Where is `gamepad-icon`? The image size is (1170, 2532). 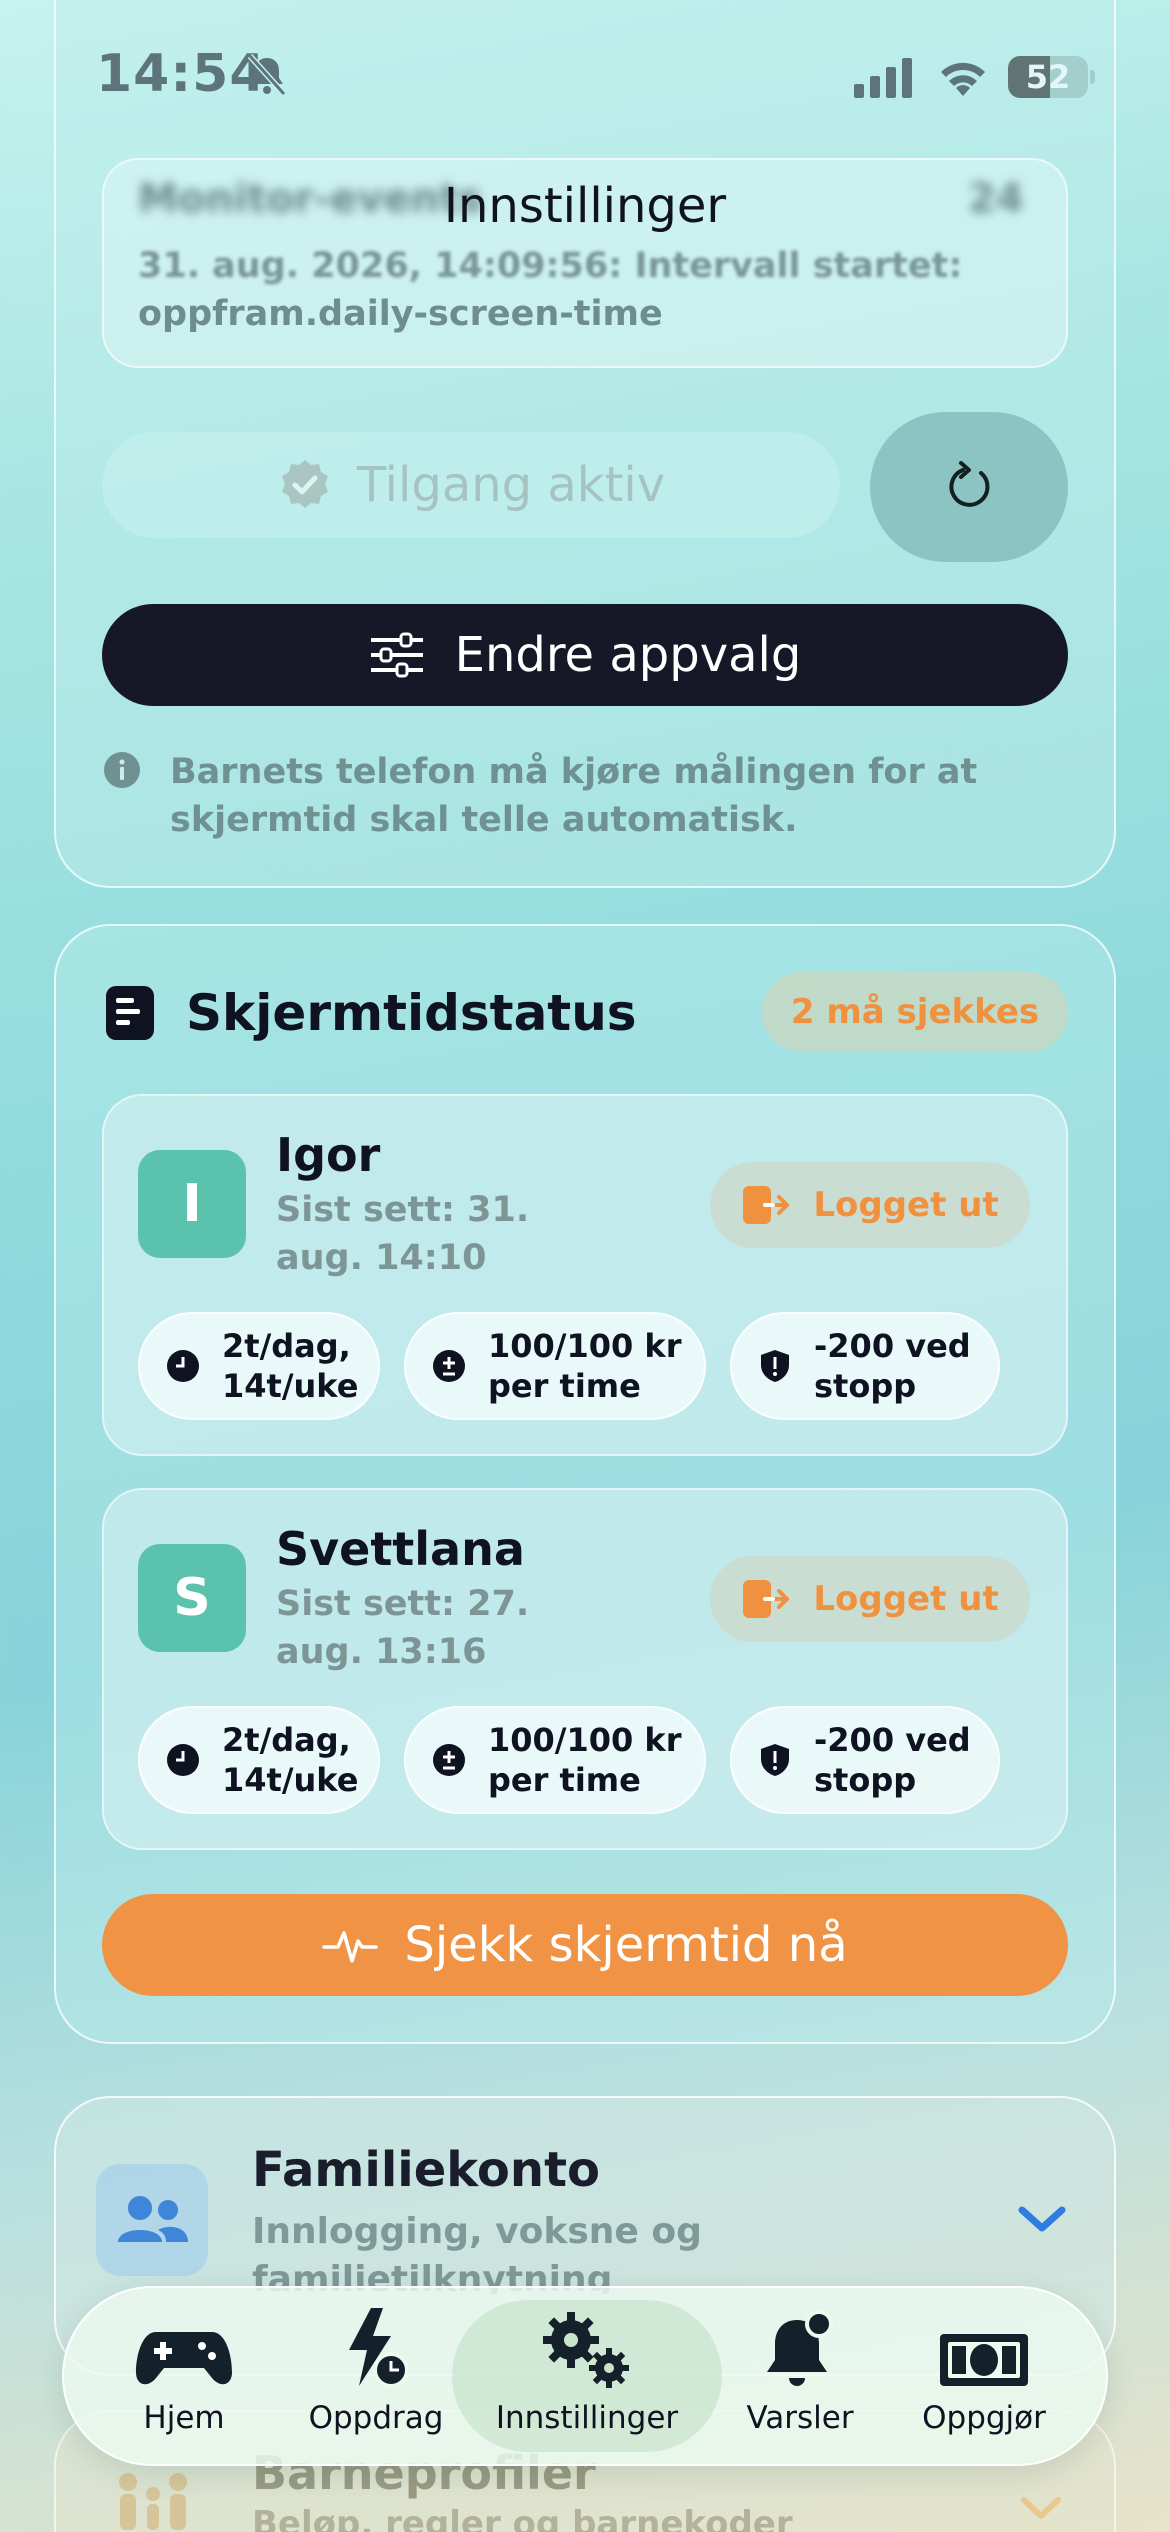 gamepad-icon is located at coordinates (184, 2358).